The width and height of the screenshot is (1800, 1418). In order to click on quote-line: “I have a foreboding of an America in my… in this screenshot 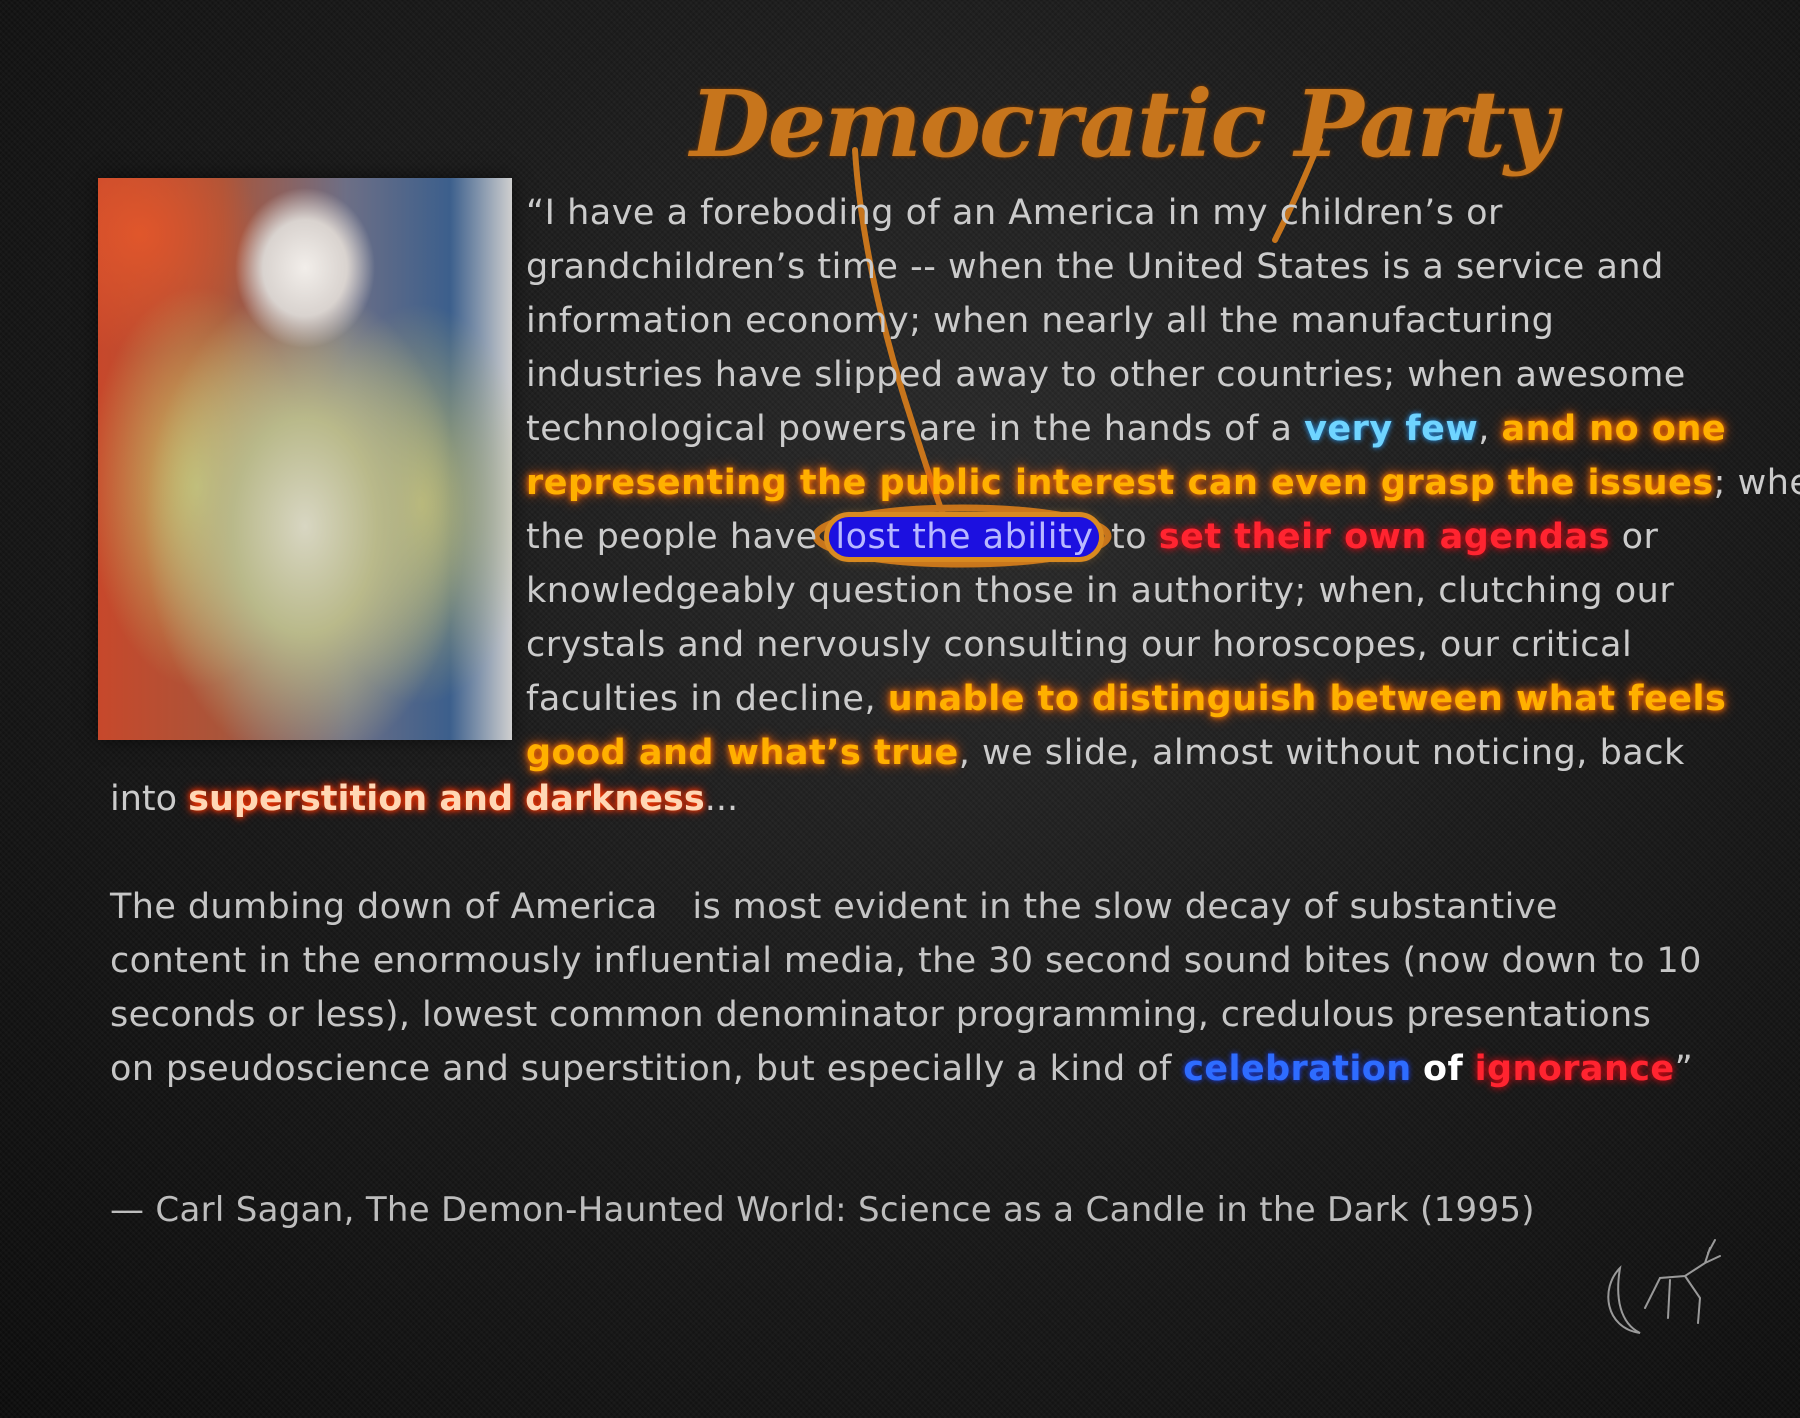, I will do `click(1014, 213)`.